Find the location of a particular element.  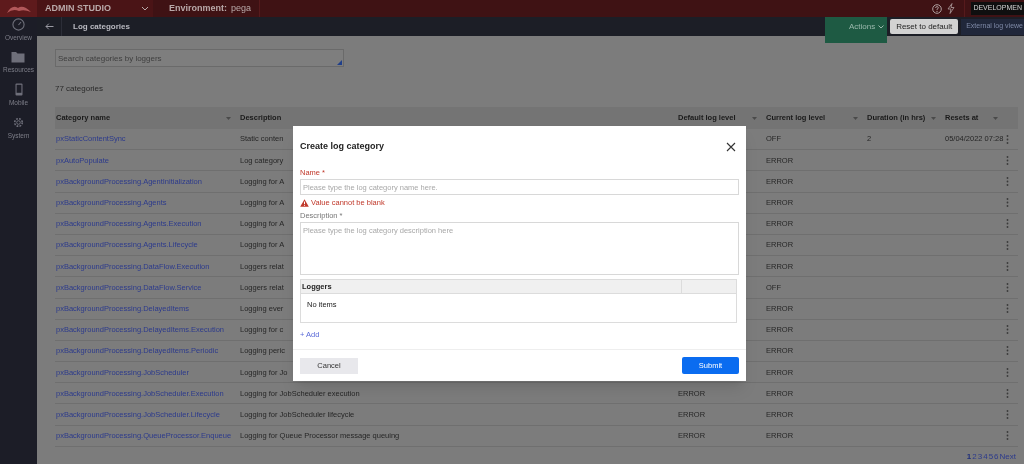

page-link: 1 is located at coordinates (969, 457).